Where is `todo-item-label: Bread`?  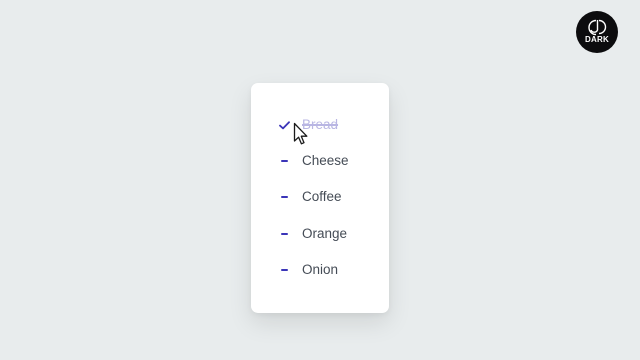 todo-item-label: Bread is located at coordinates (320, 124).